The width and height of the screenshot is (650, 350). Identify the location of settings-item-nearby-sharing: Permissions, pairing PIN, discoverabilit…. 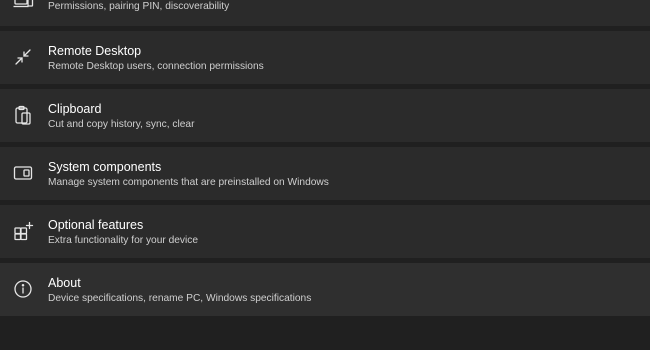
(325, 13).